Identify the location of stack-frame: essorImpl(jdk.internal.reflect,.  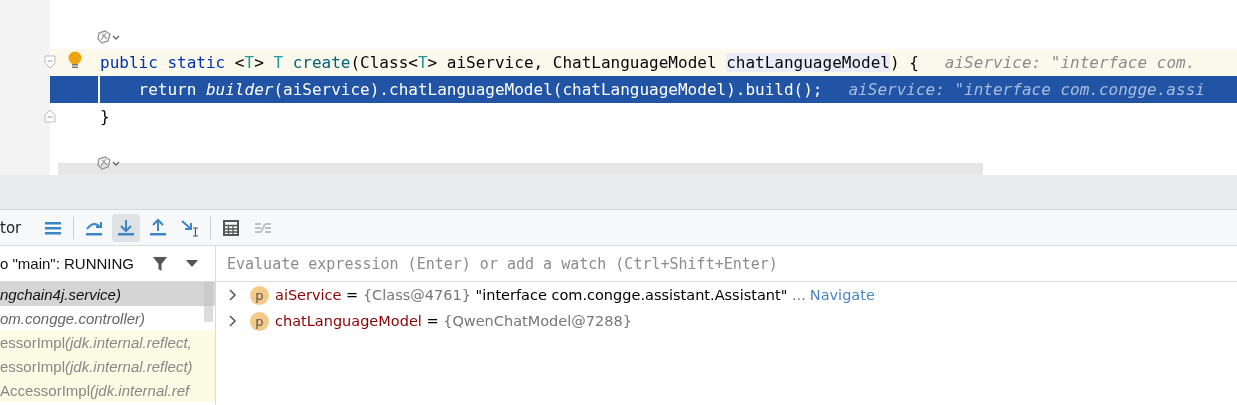
(107, 342).